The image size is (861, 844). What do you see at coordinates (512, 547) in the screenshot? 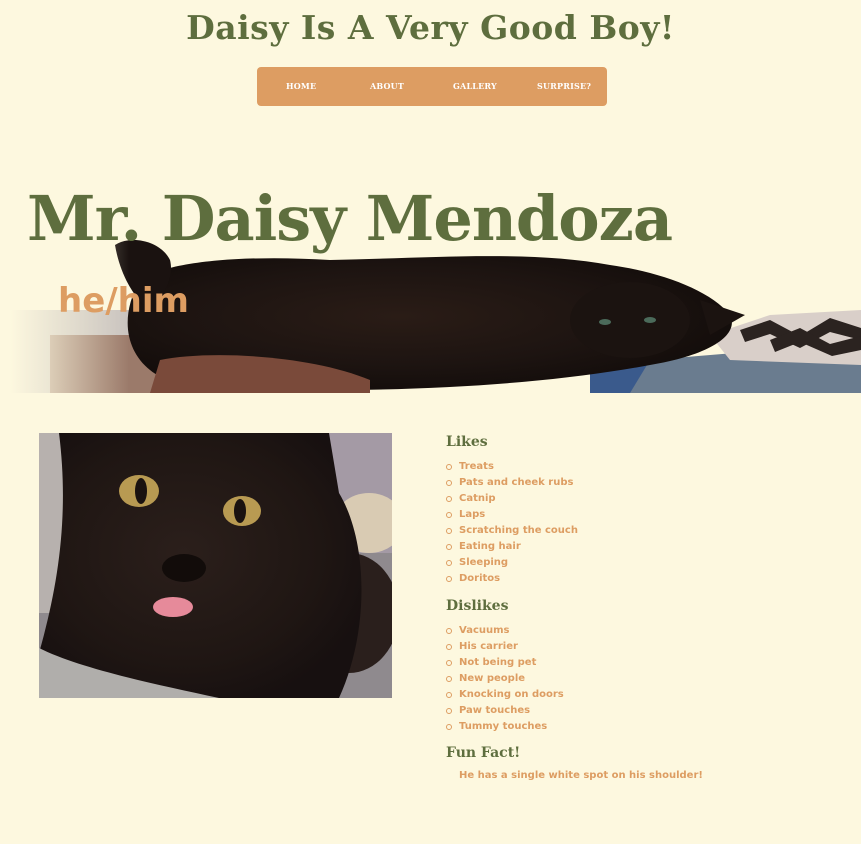
I see `list-item: Eating hair` at bounding box center [512, 547].